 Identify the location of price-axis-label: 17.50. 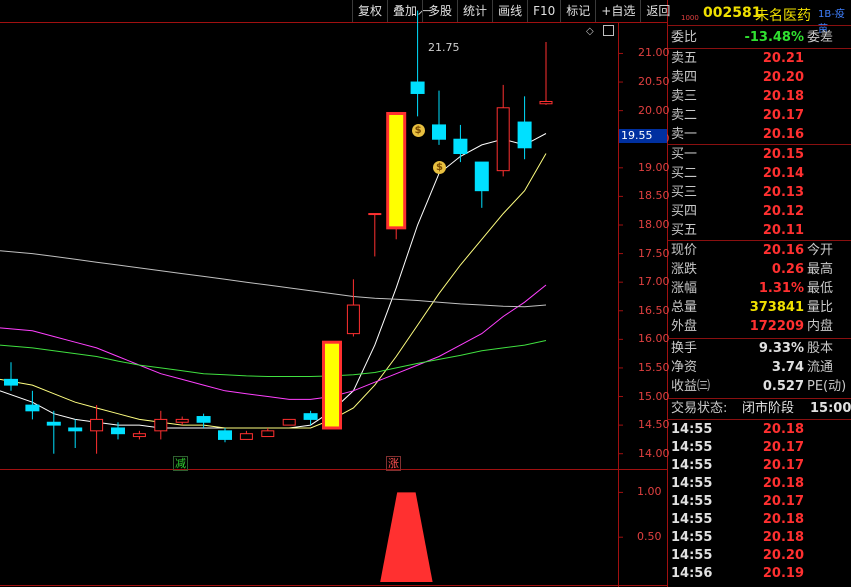
(654, 253).